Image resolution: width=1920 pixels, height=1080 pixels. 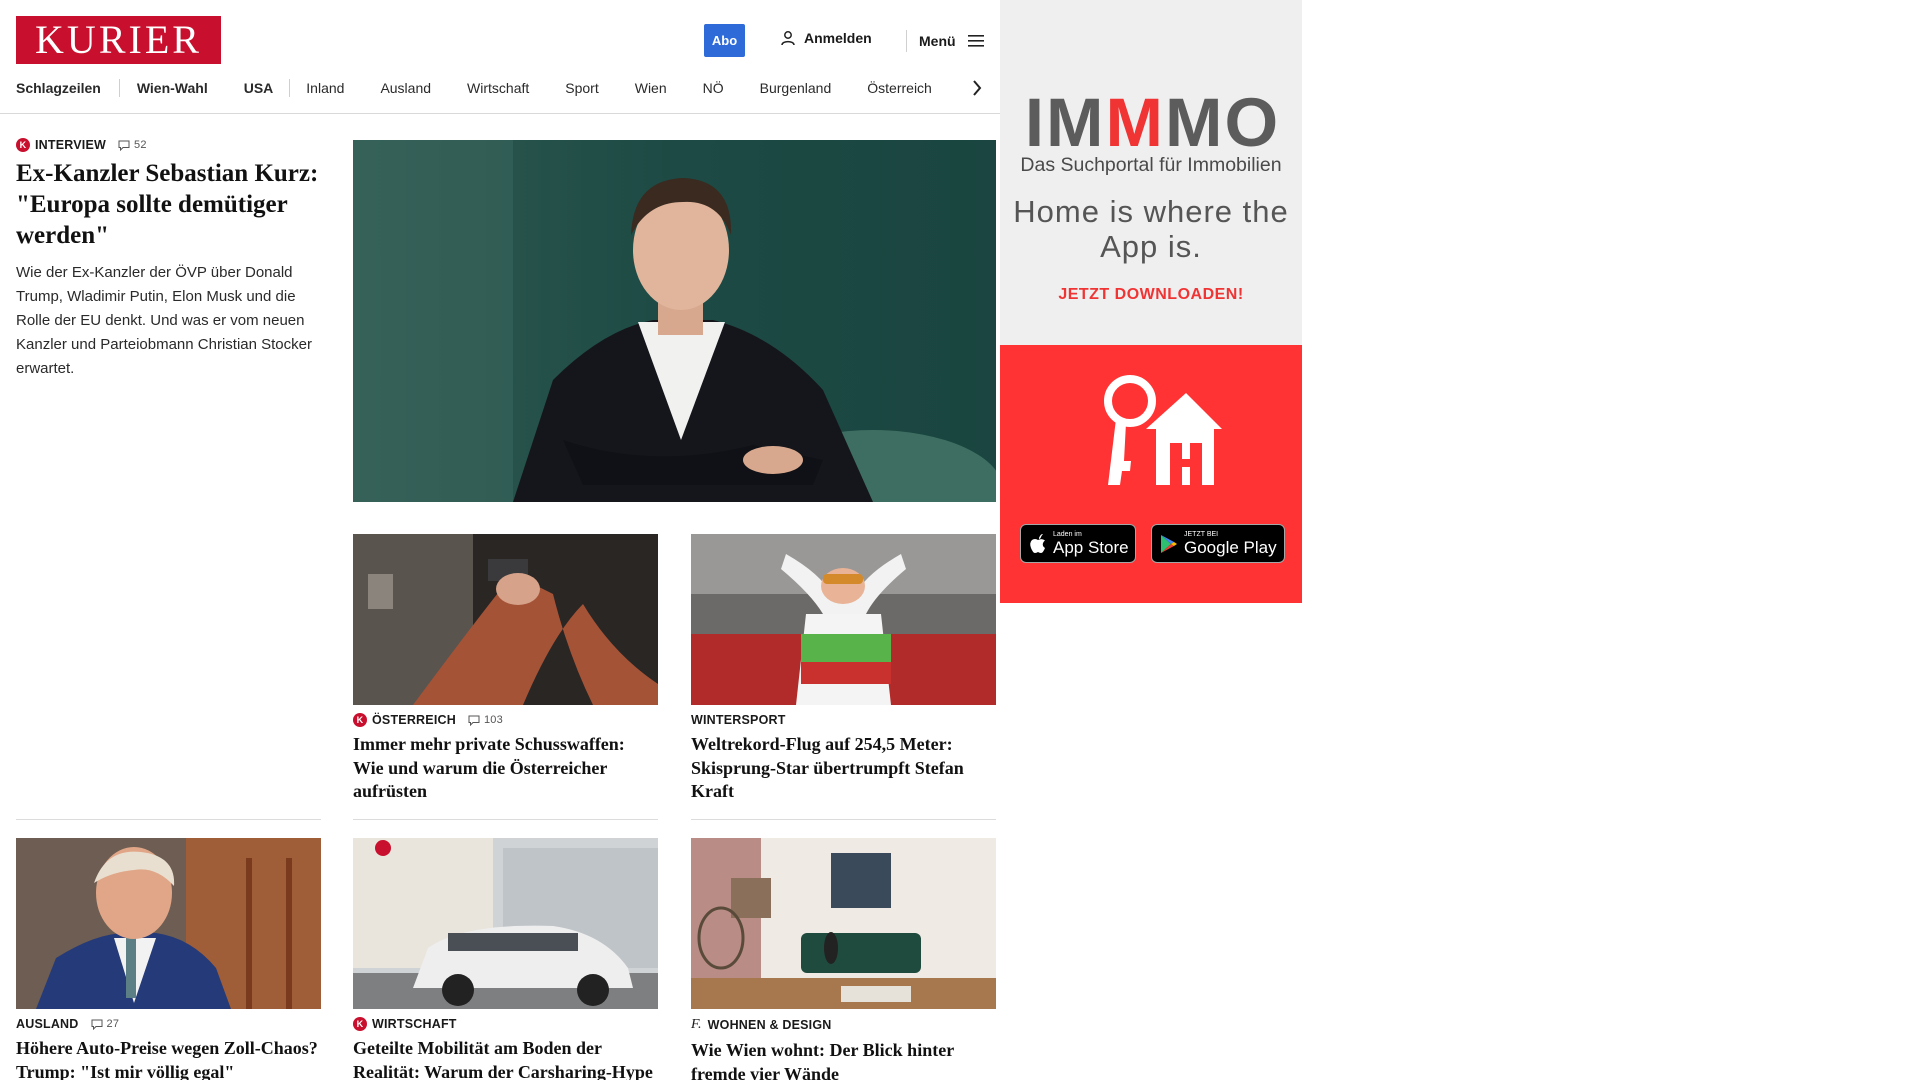 What do you see at coordinates (493, 720) in the screenshot?
I see `comment-count-value: 103` at bounding box center [493, 720].